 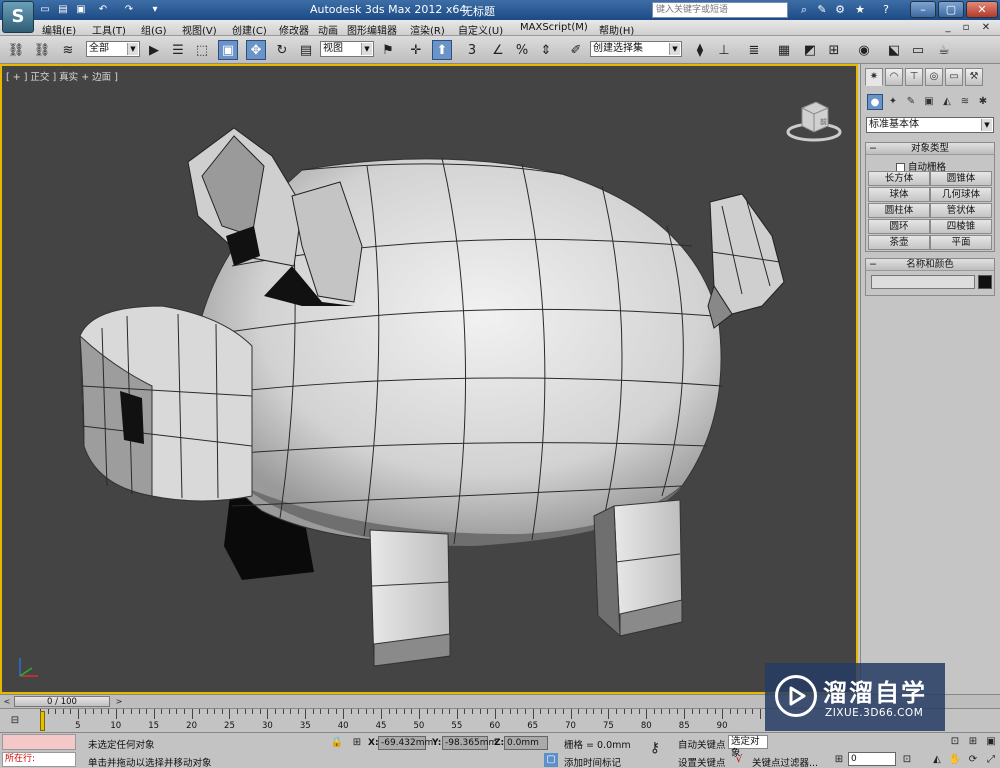 What do you see at coordinates (372, 29) in the screenshot?
I see `menu-graph-editors: 图形编辑器` at bounding box center [372, 29].